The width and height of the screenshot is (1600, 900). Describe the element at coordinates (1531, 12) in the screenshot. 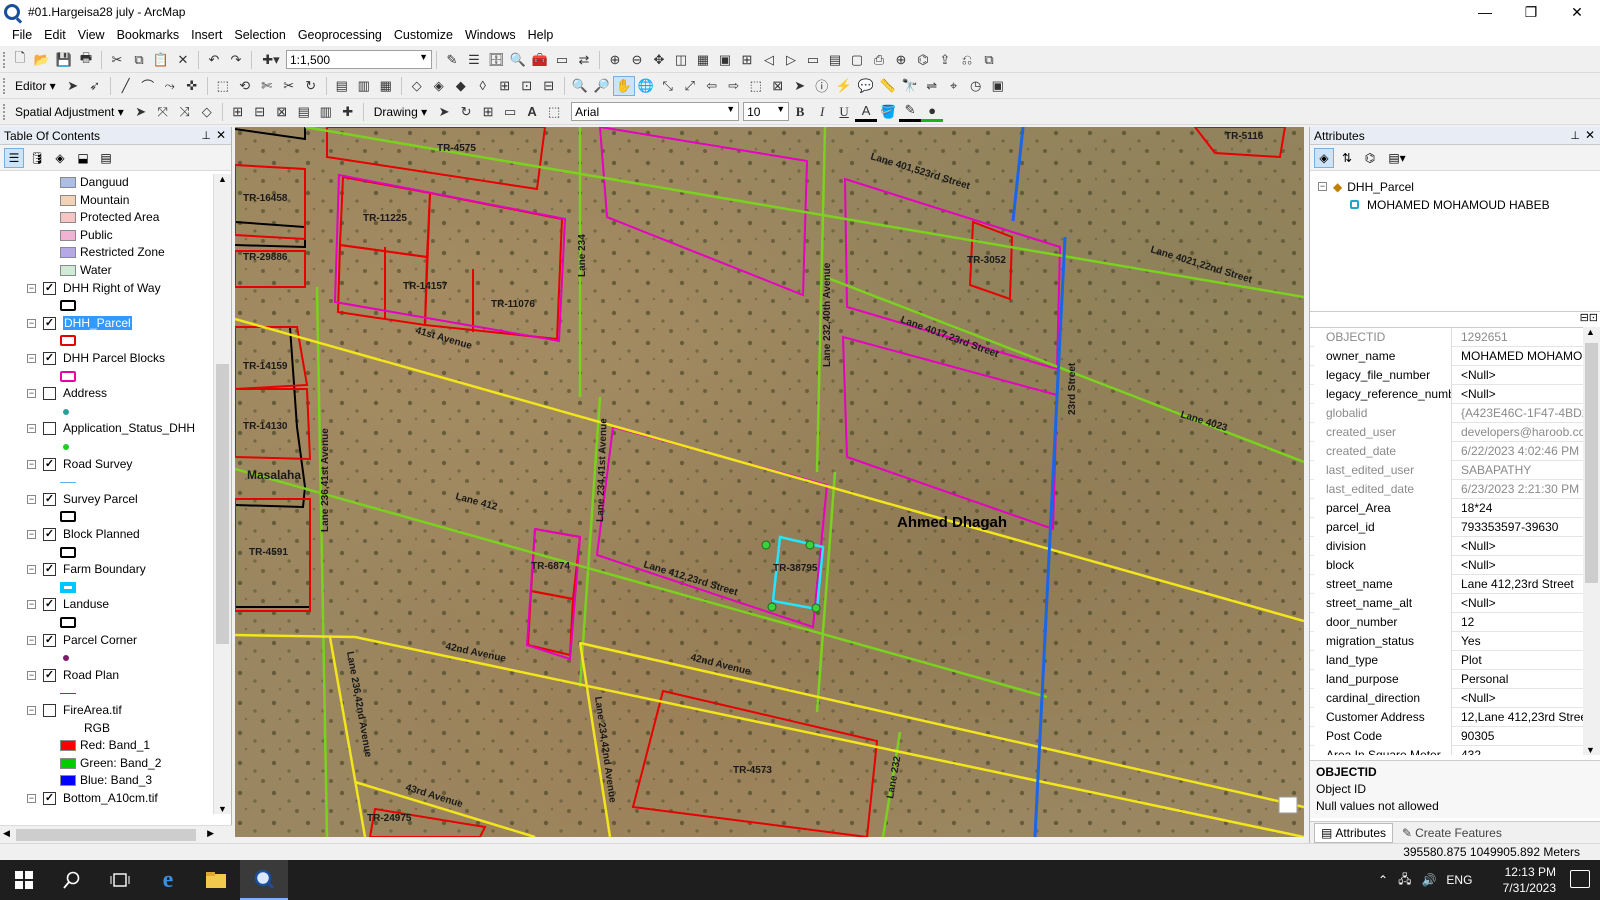

I see `maximize-button: ❐` at that location.